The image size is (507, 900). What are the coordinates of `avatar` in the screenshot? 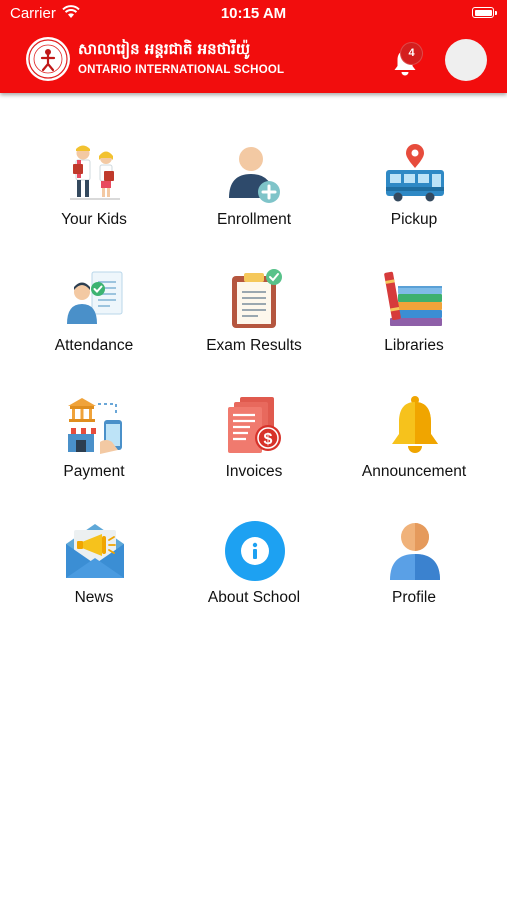 It's located at (466, 60).